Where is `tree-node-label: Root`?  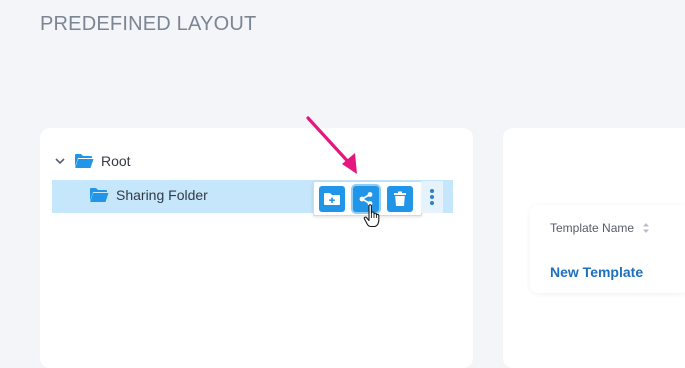
tree-node-label: Root is located at coordinates (116, 161).